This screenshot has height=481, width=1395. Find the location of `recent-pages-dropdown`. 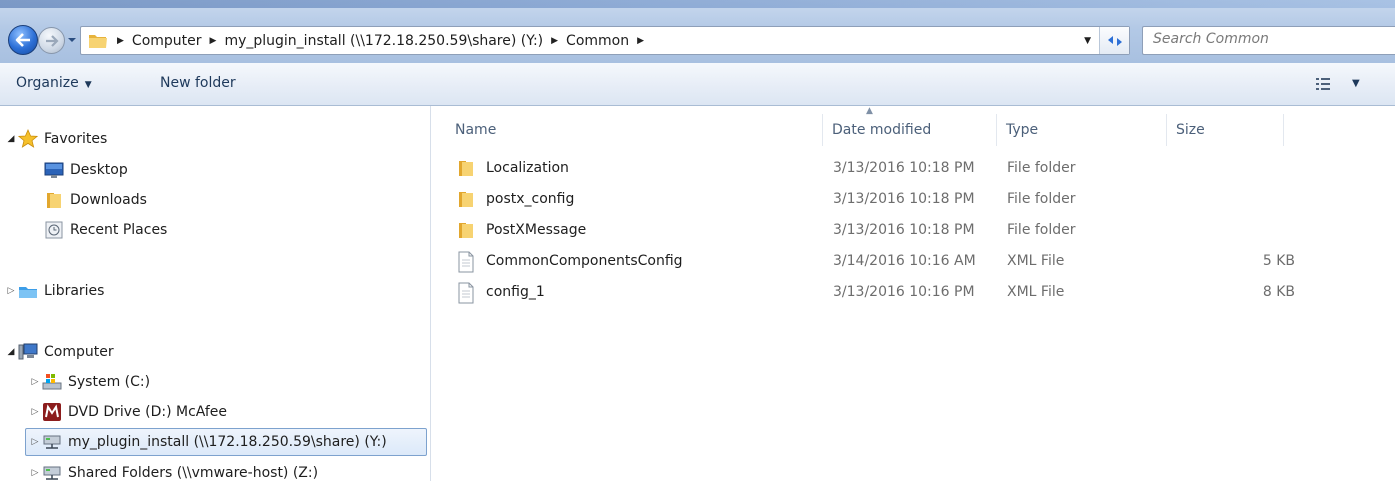

recent-pages-dropdown is located at coordinates (72, 40).